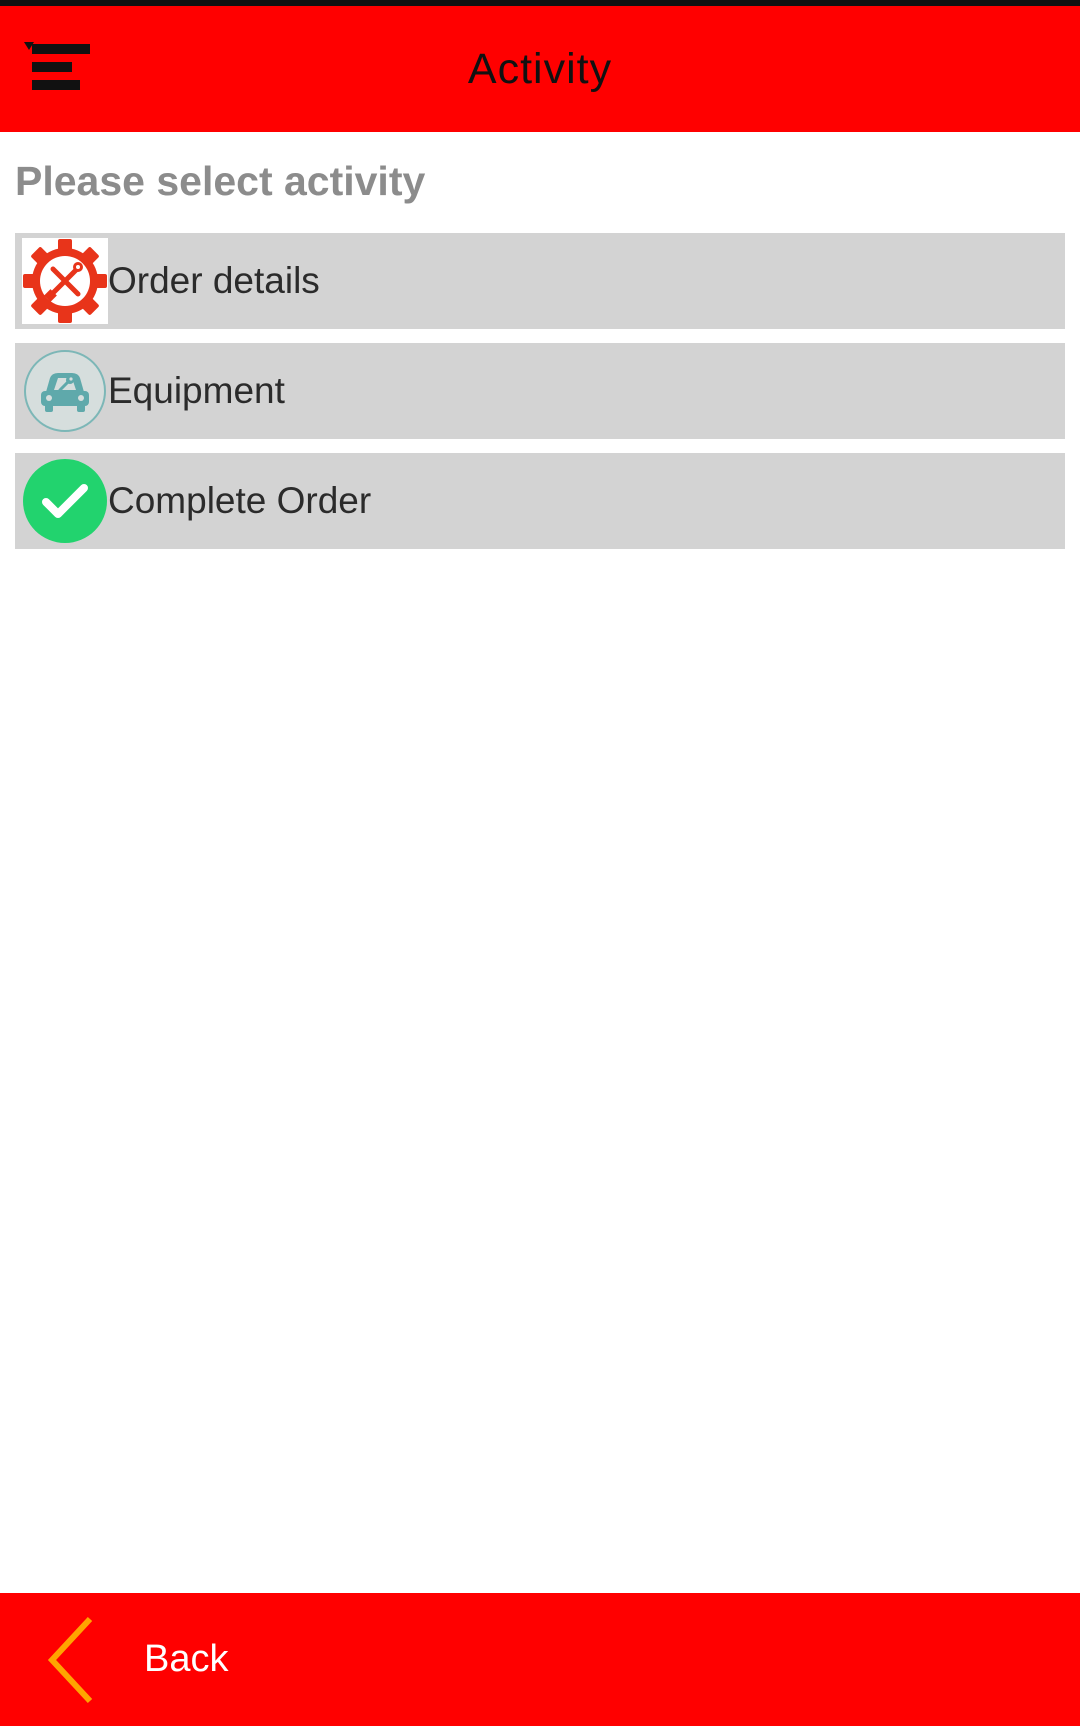 The height and width of the screenshot is (1726, 1080). I want to click on chevron-left-icon, so click(74, 1660).